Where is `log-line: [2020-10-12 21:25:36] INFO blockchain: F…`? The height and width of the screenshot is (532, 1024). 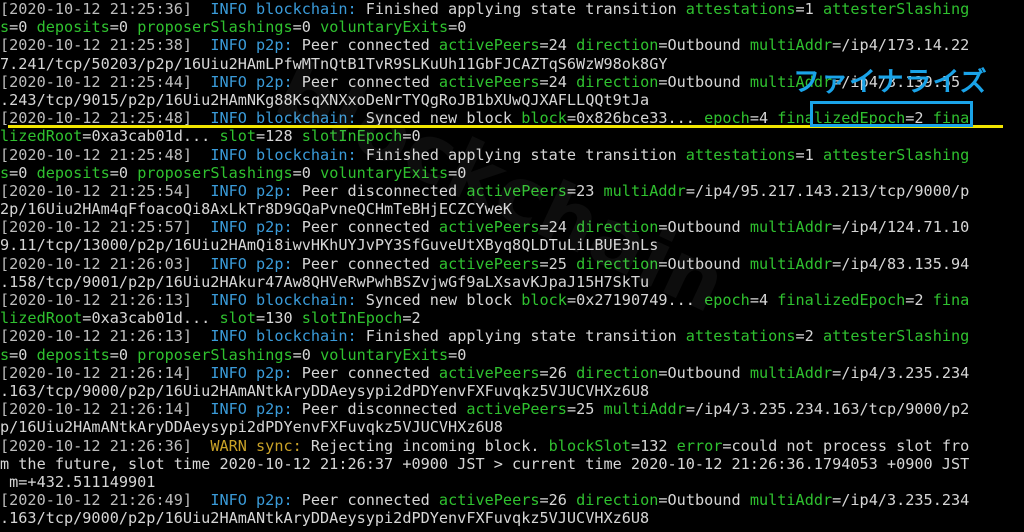
log-line: [2020-10-12 21:25:36] INFO blockchain: F… is located at coordinates (512, 9).